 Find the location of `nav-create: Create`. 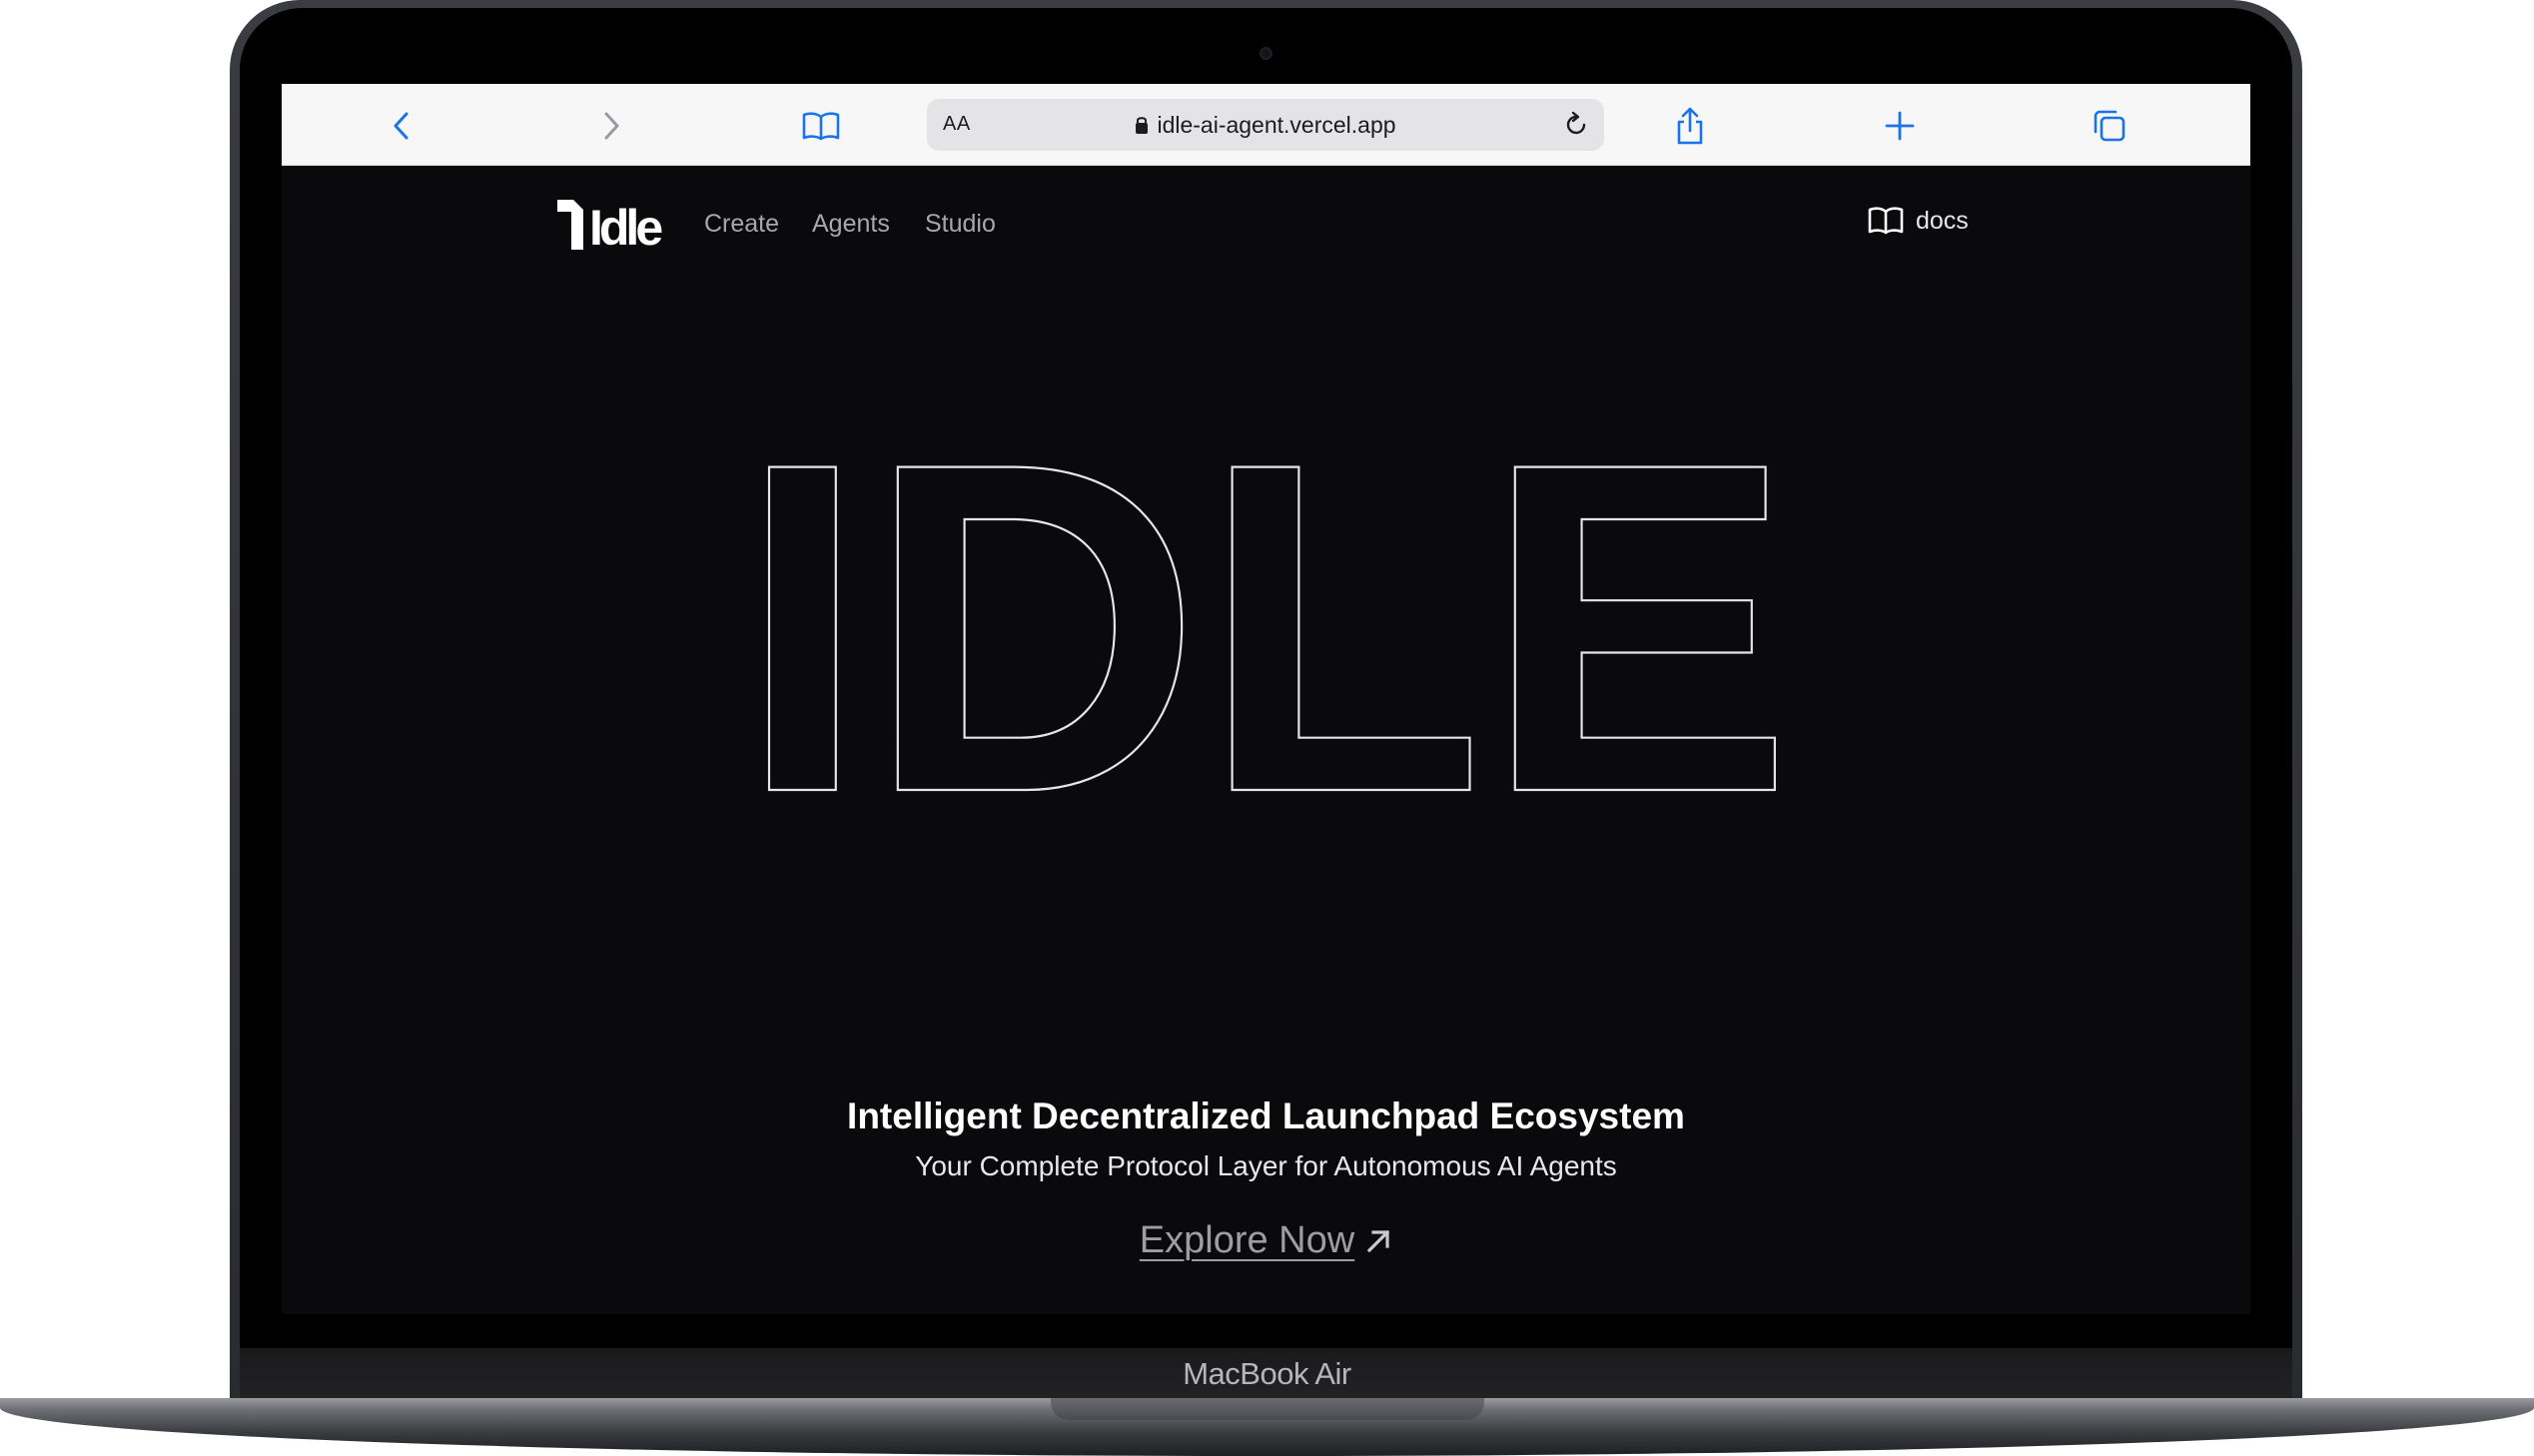

nav-create: Create is located at coordinates (742, 224).